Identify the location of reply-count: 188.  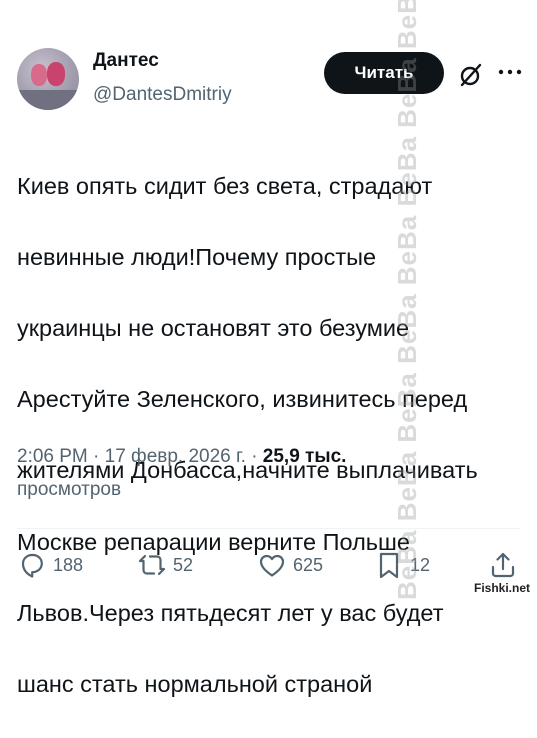
(68, 564).